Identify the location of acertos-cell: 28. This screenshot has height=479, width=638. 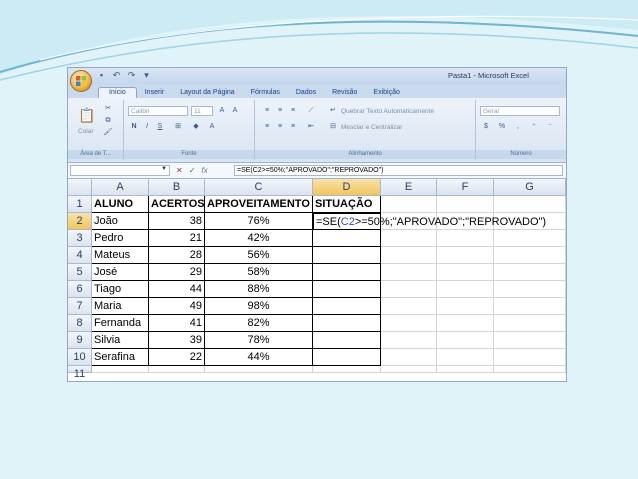
(177, 255).